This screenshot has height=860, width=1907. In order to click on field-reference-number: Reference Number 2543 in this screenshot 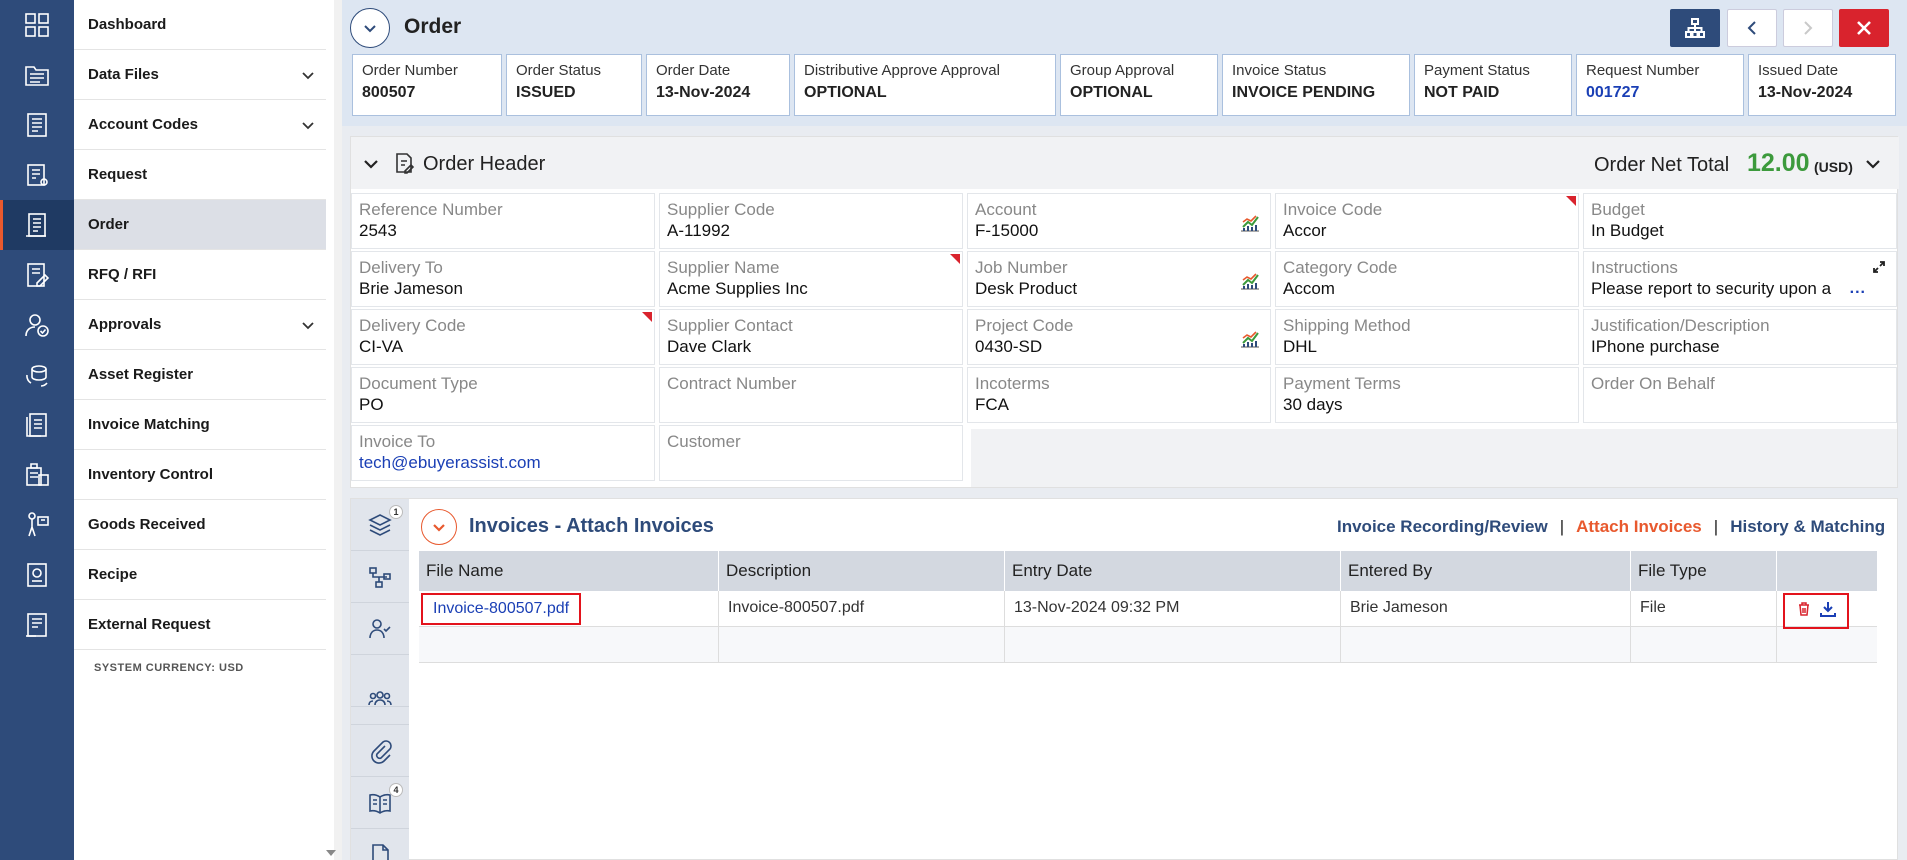, I will do `click(503, 221)`.